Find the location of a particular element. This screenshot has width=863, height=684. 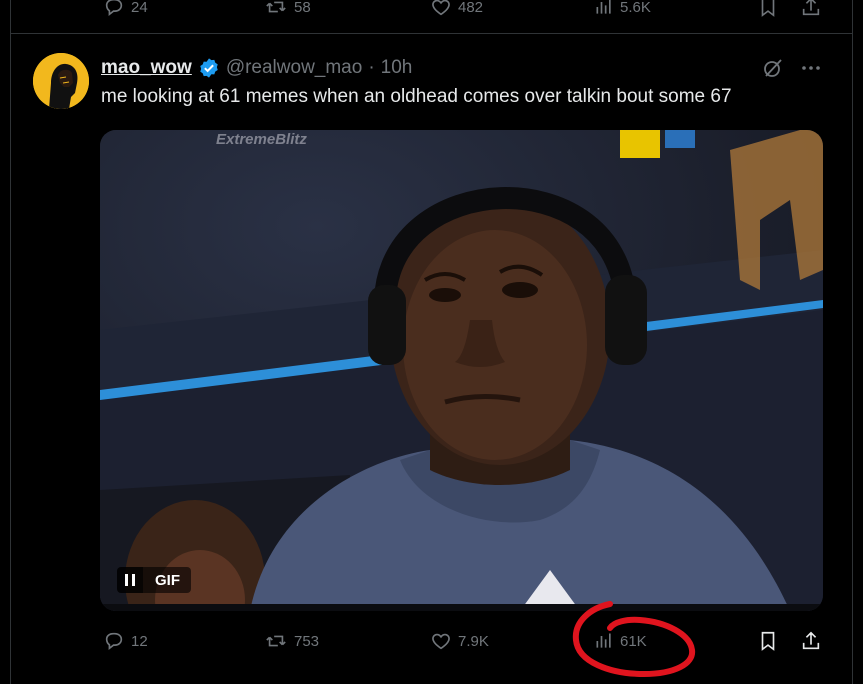

gif-pause-button is located at coordinates (130, 580).